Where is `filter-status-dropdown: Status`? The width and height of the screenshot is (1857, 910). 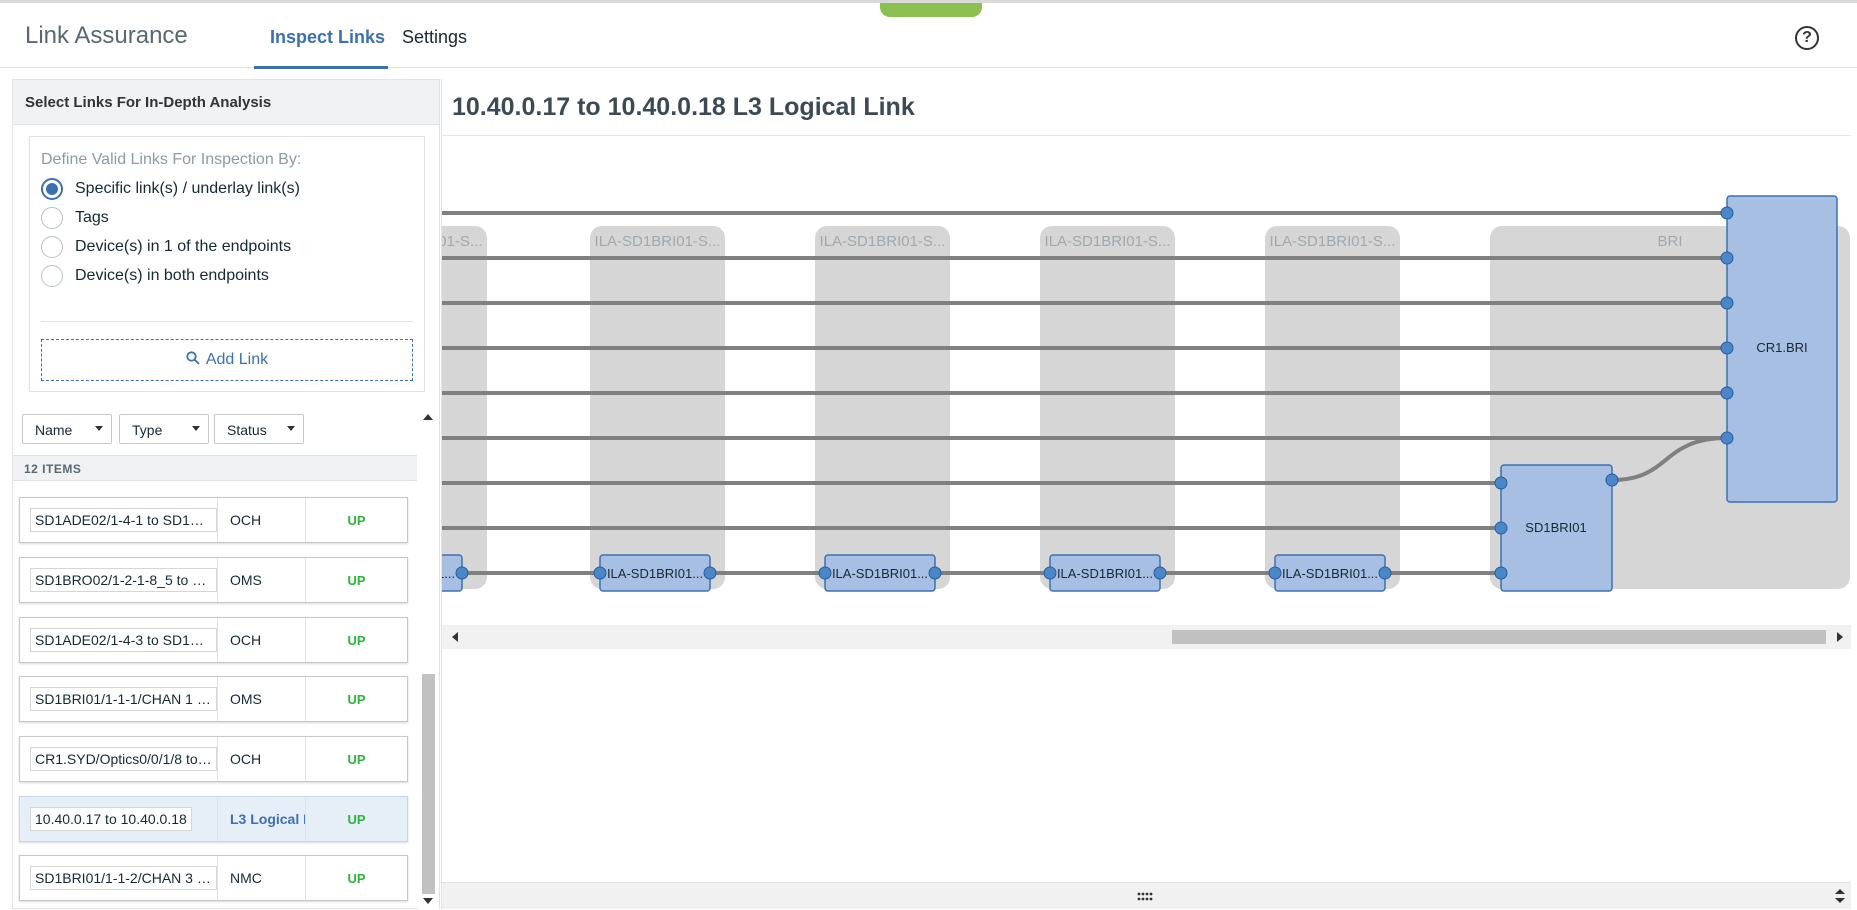
filter-status-dropdown: Status is located at coordinates (259, 429).